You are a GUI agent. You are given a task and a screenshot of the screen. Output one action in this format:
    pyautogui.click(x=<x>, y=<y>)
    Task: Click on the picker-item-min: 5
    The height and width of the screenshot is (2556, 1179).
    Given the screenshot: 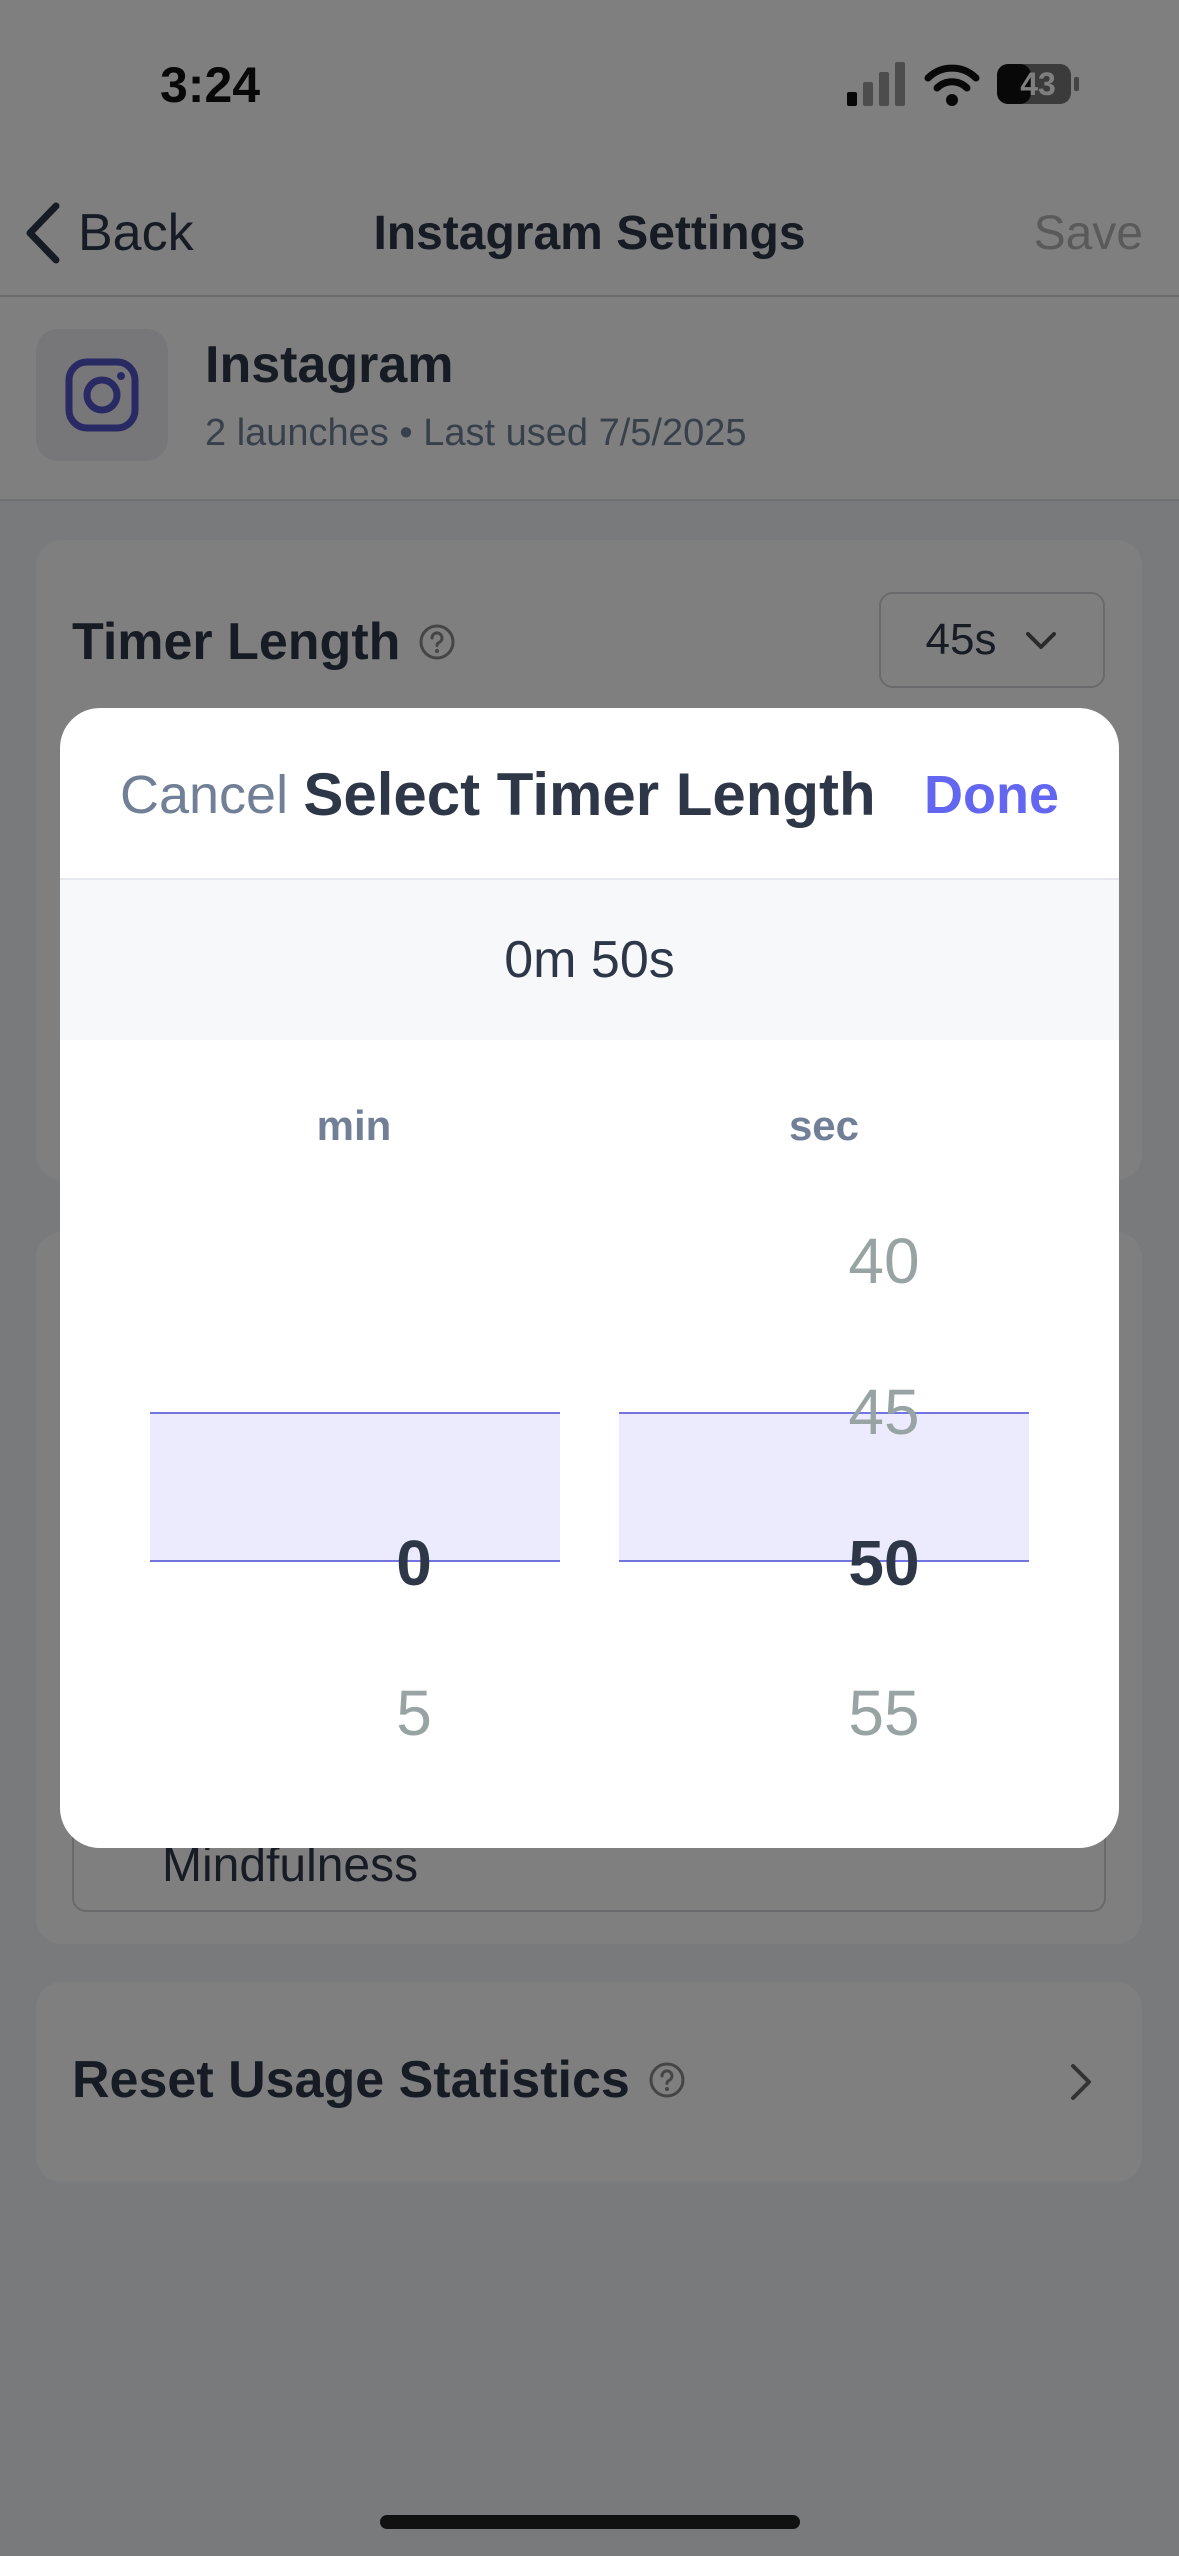 What is the action you would take?
    pyautogui.click(x=414, y=1713)
    